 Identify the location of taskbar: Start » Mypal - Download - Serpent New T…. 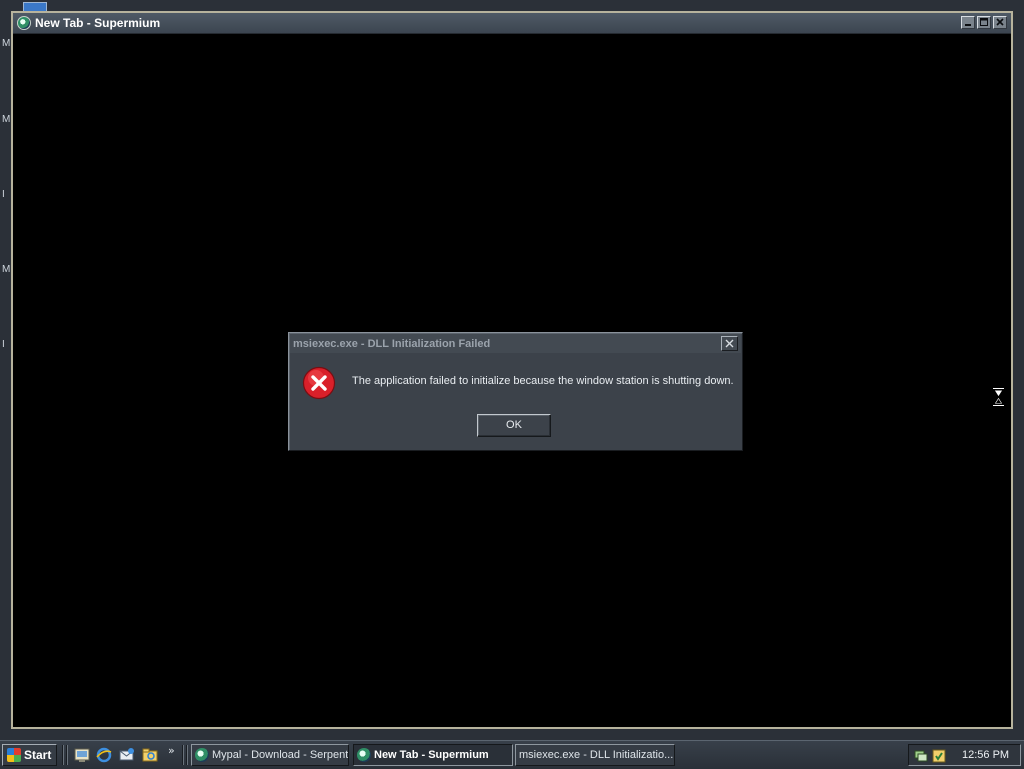
(512, 754).